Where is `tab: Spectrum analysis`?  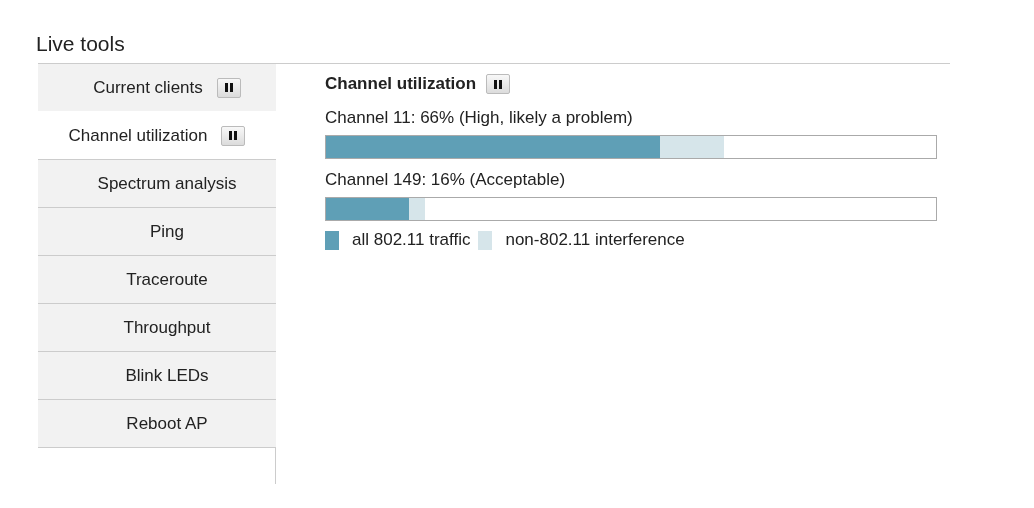
tab: Spectrum analysis is located at coordinates (157, 183).